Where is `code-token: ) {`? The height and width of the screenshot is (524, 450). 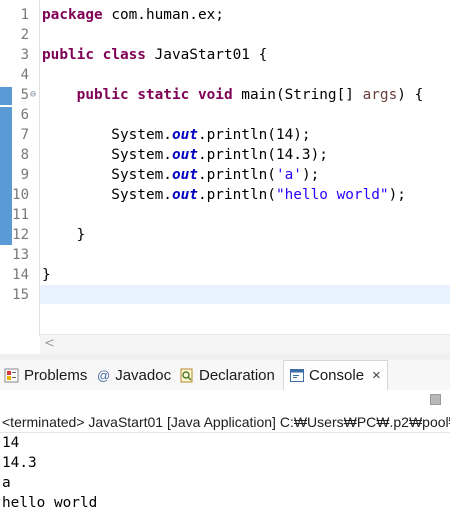
code-token: ) { is located at coordinates (410, 95).